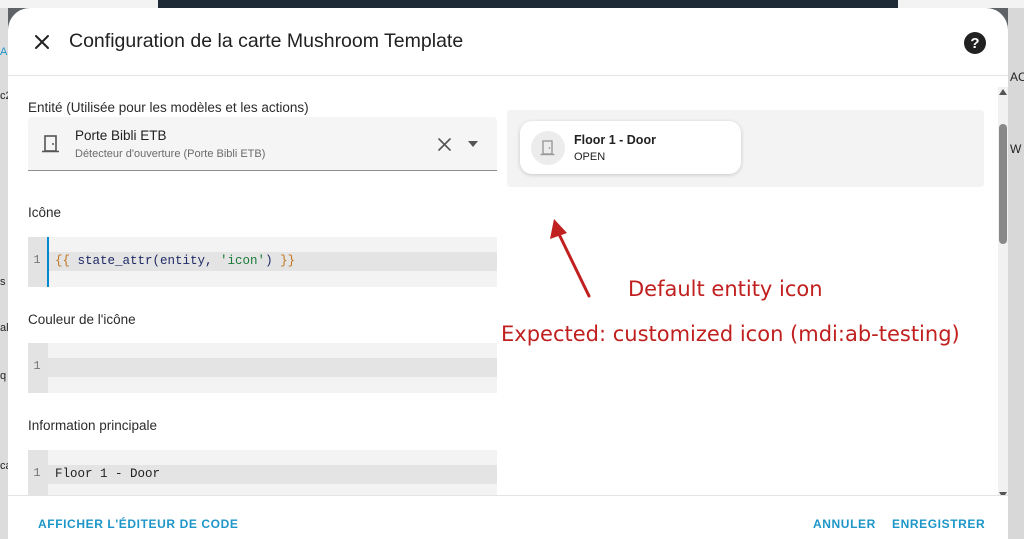 Image resolution: width=1024 pixels, height=539 pixels. I want to click on card-secondary-text: OPEN, so click(590, 157).